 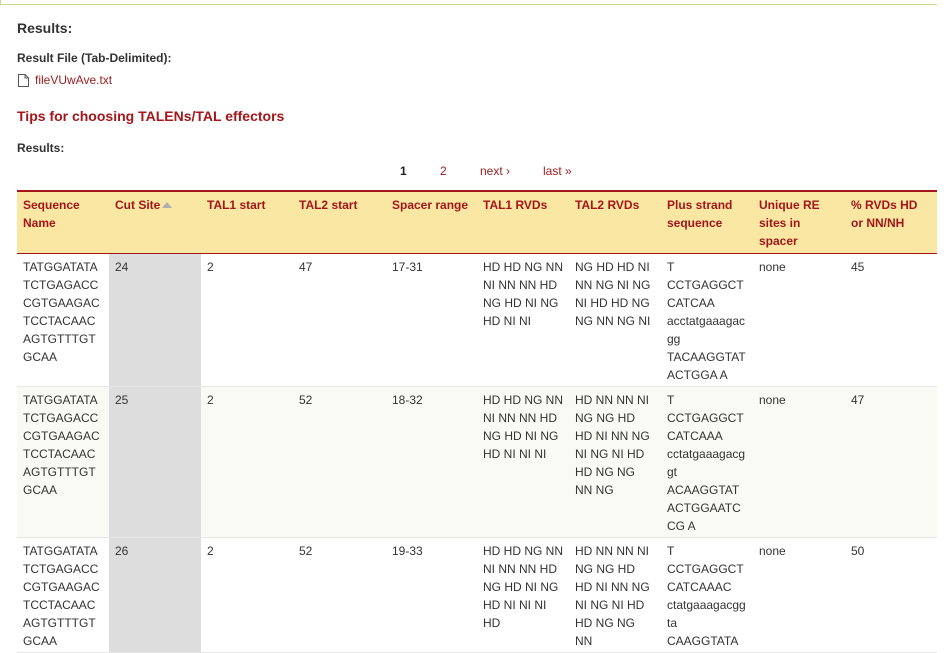 I want to click on col-spacer-range: Spacer range, so click(x=431, y=222).